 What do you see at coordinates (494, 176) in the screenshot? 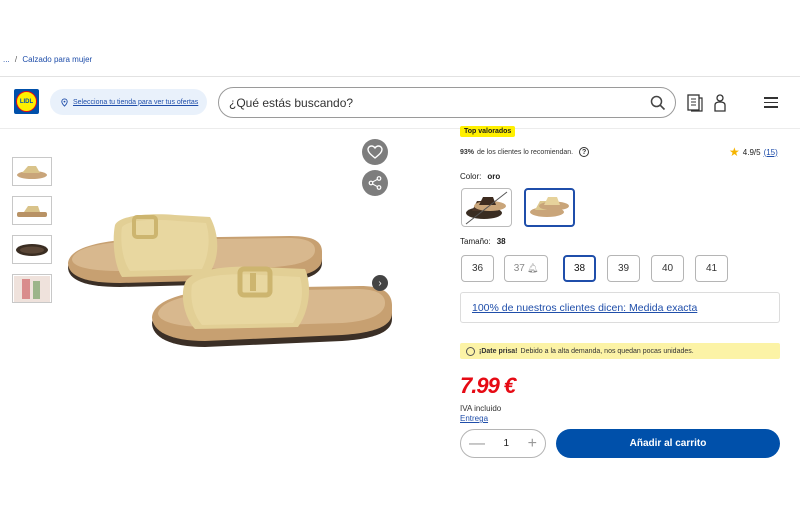
I see `color-value: oro` at bounding box center [494, 176].